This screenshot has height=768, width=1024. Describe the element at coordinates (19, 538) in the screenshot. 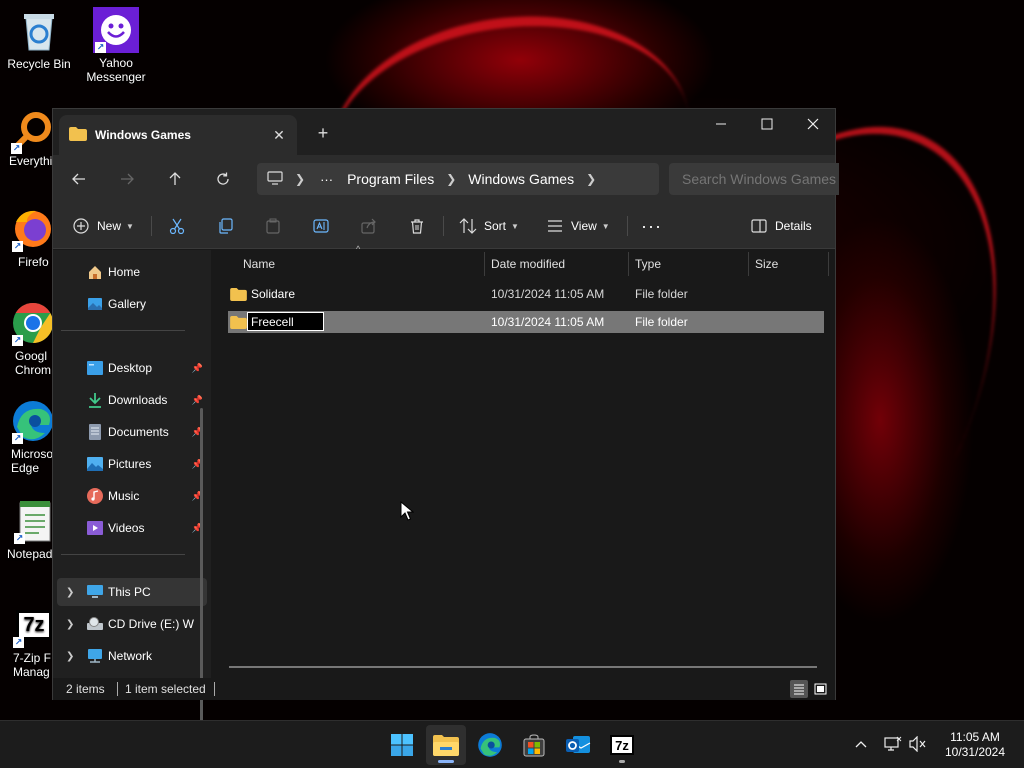

I see `shortcut-arrow-icon: ↗` at that location.